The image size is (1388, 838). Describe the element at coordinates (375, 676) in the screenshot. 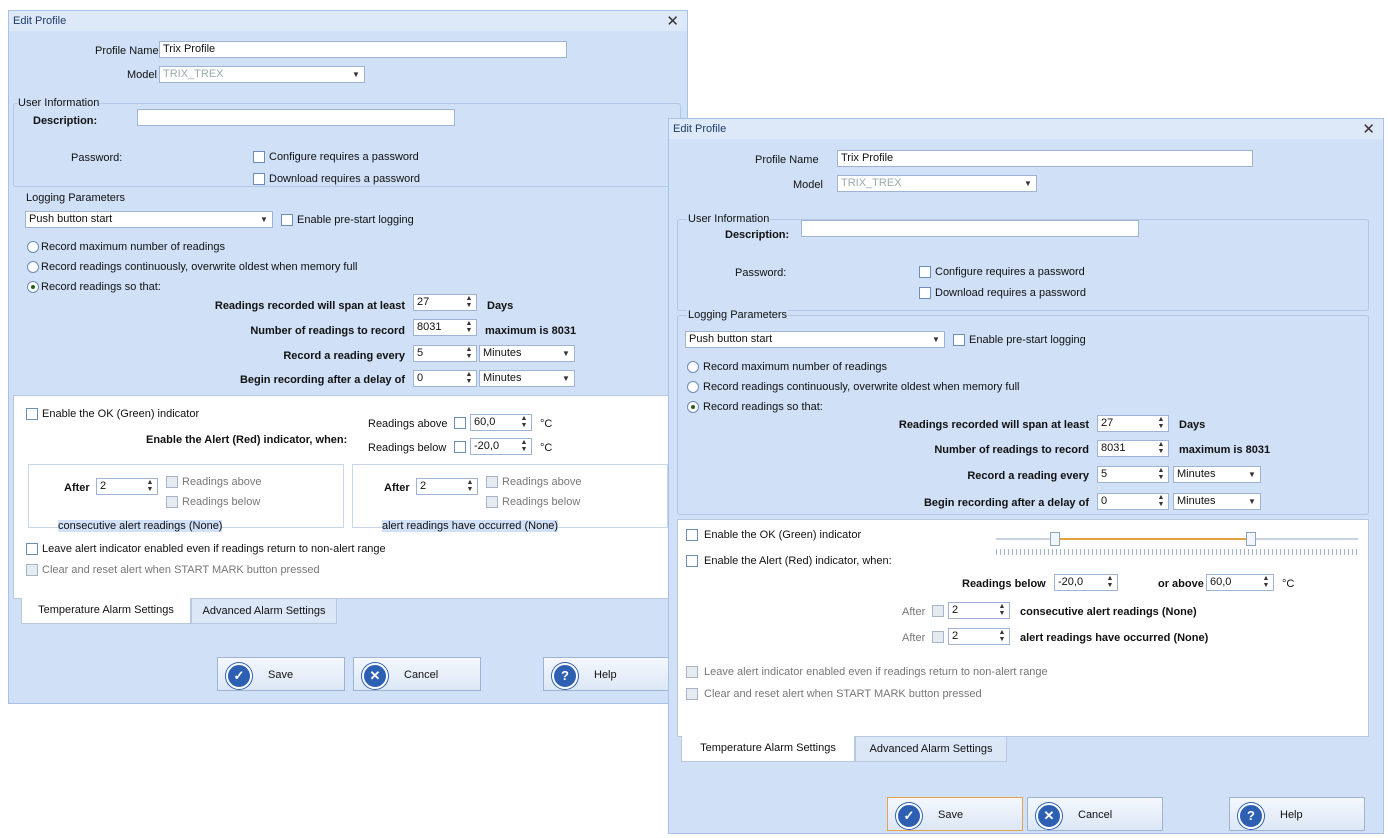

I see `cancel-icon: ✕` at that location.